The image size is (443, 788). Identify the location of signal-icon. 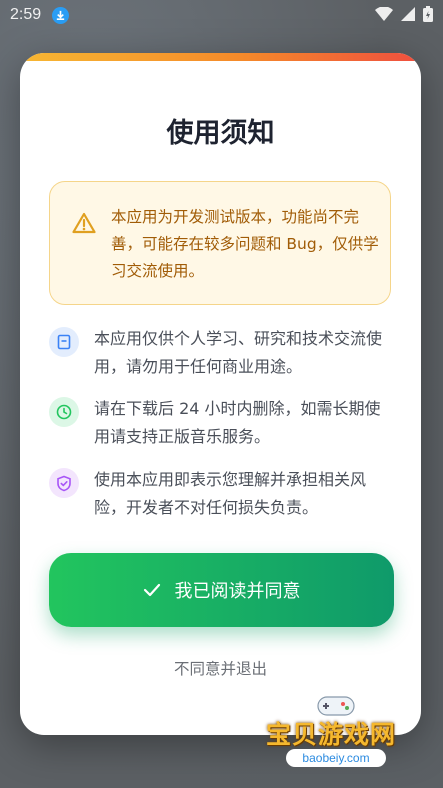
(408, 14).